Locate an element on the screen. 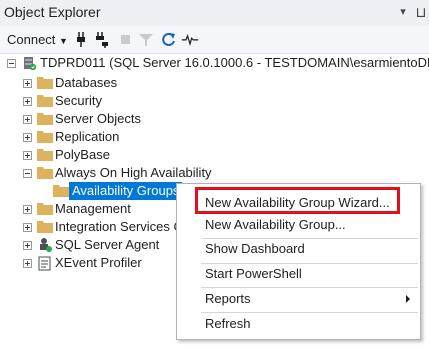 Image resolution: width=429 pixels, height=353 pixels. menu-item-show-dashboard: Show Dashboard is located at coordinates (298, 249).